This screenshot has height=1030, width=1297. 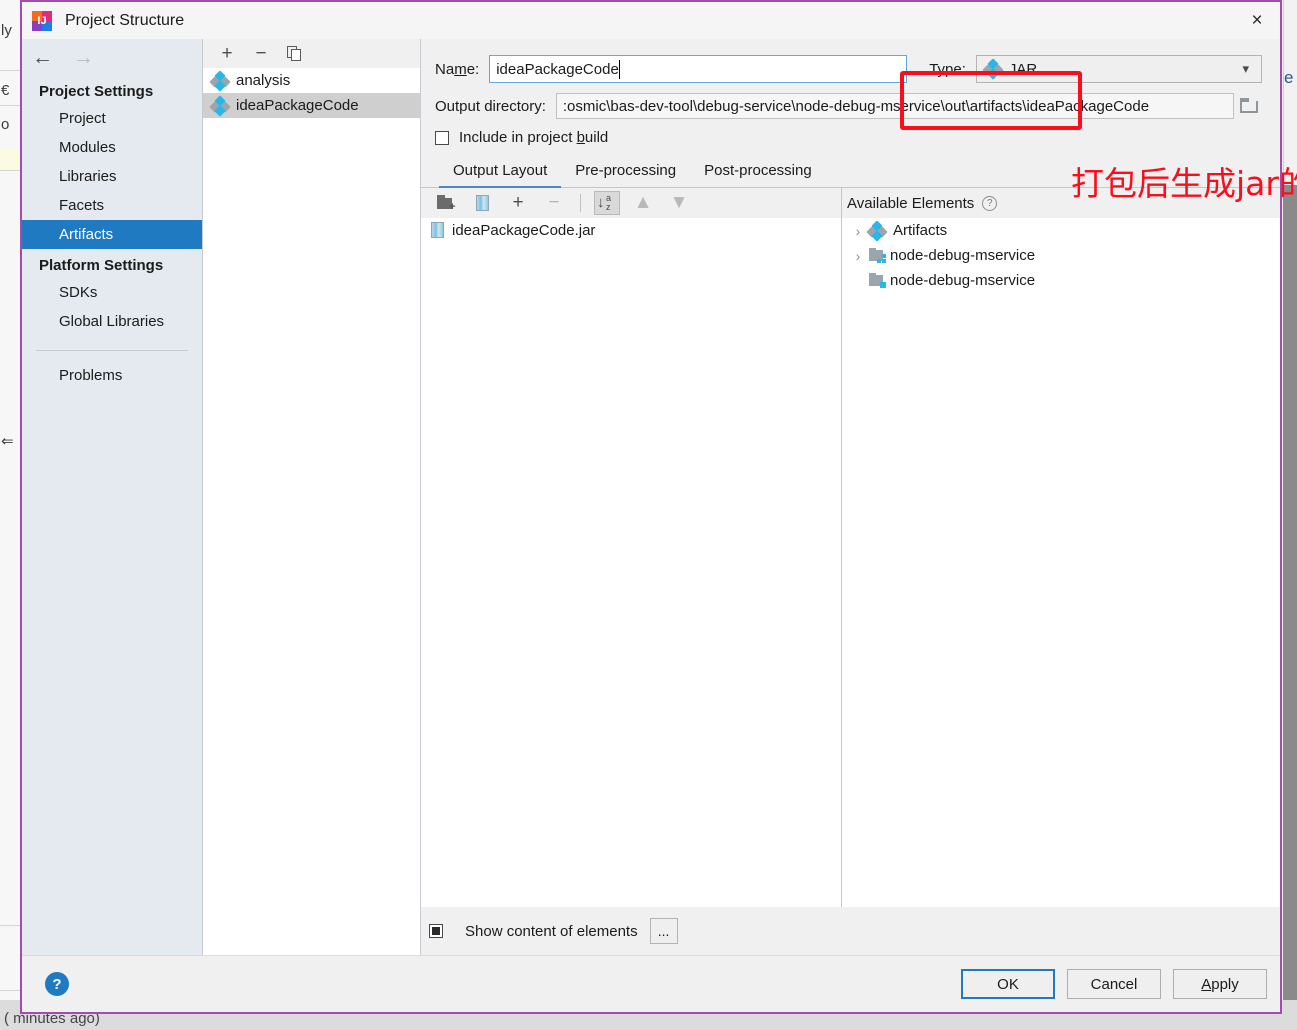 I want to click on tab-post-processing: Post-processing, so click(x=758, y=172).